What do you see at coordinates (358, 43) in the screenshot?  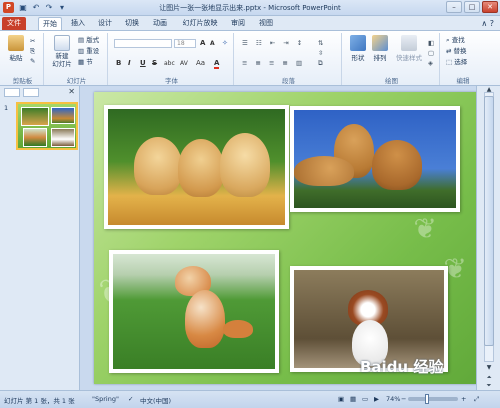 I see `shapes-icon` at bounding box center [358, 43].